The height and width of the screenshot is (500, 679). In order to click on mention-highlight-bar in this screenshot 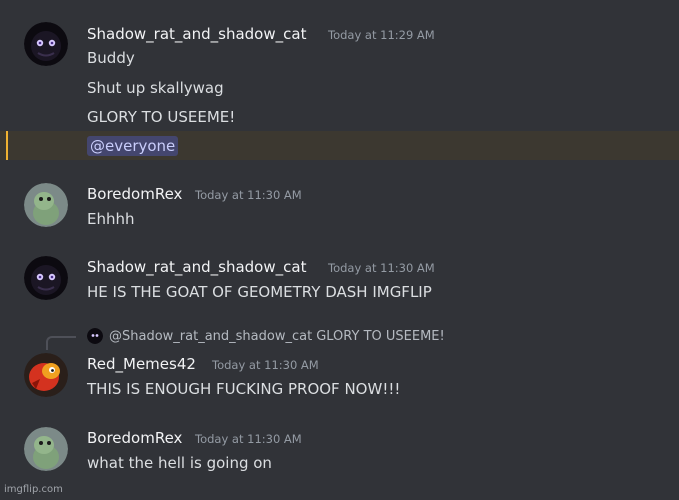, I will do `click(7, 145)`.